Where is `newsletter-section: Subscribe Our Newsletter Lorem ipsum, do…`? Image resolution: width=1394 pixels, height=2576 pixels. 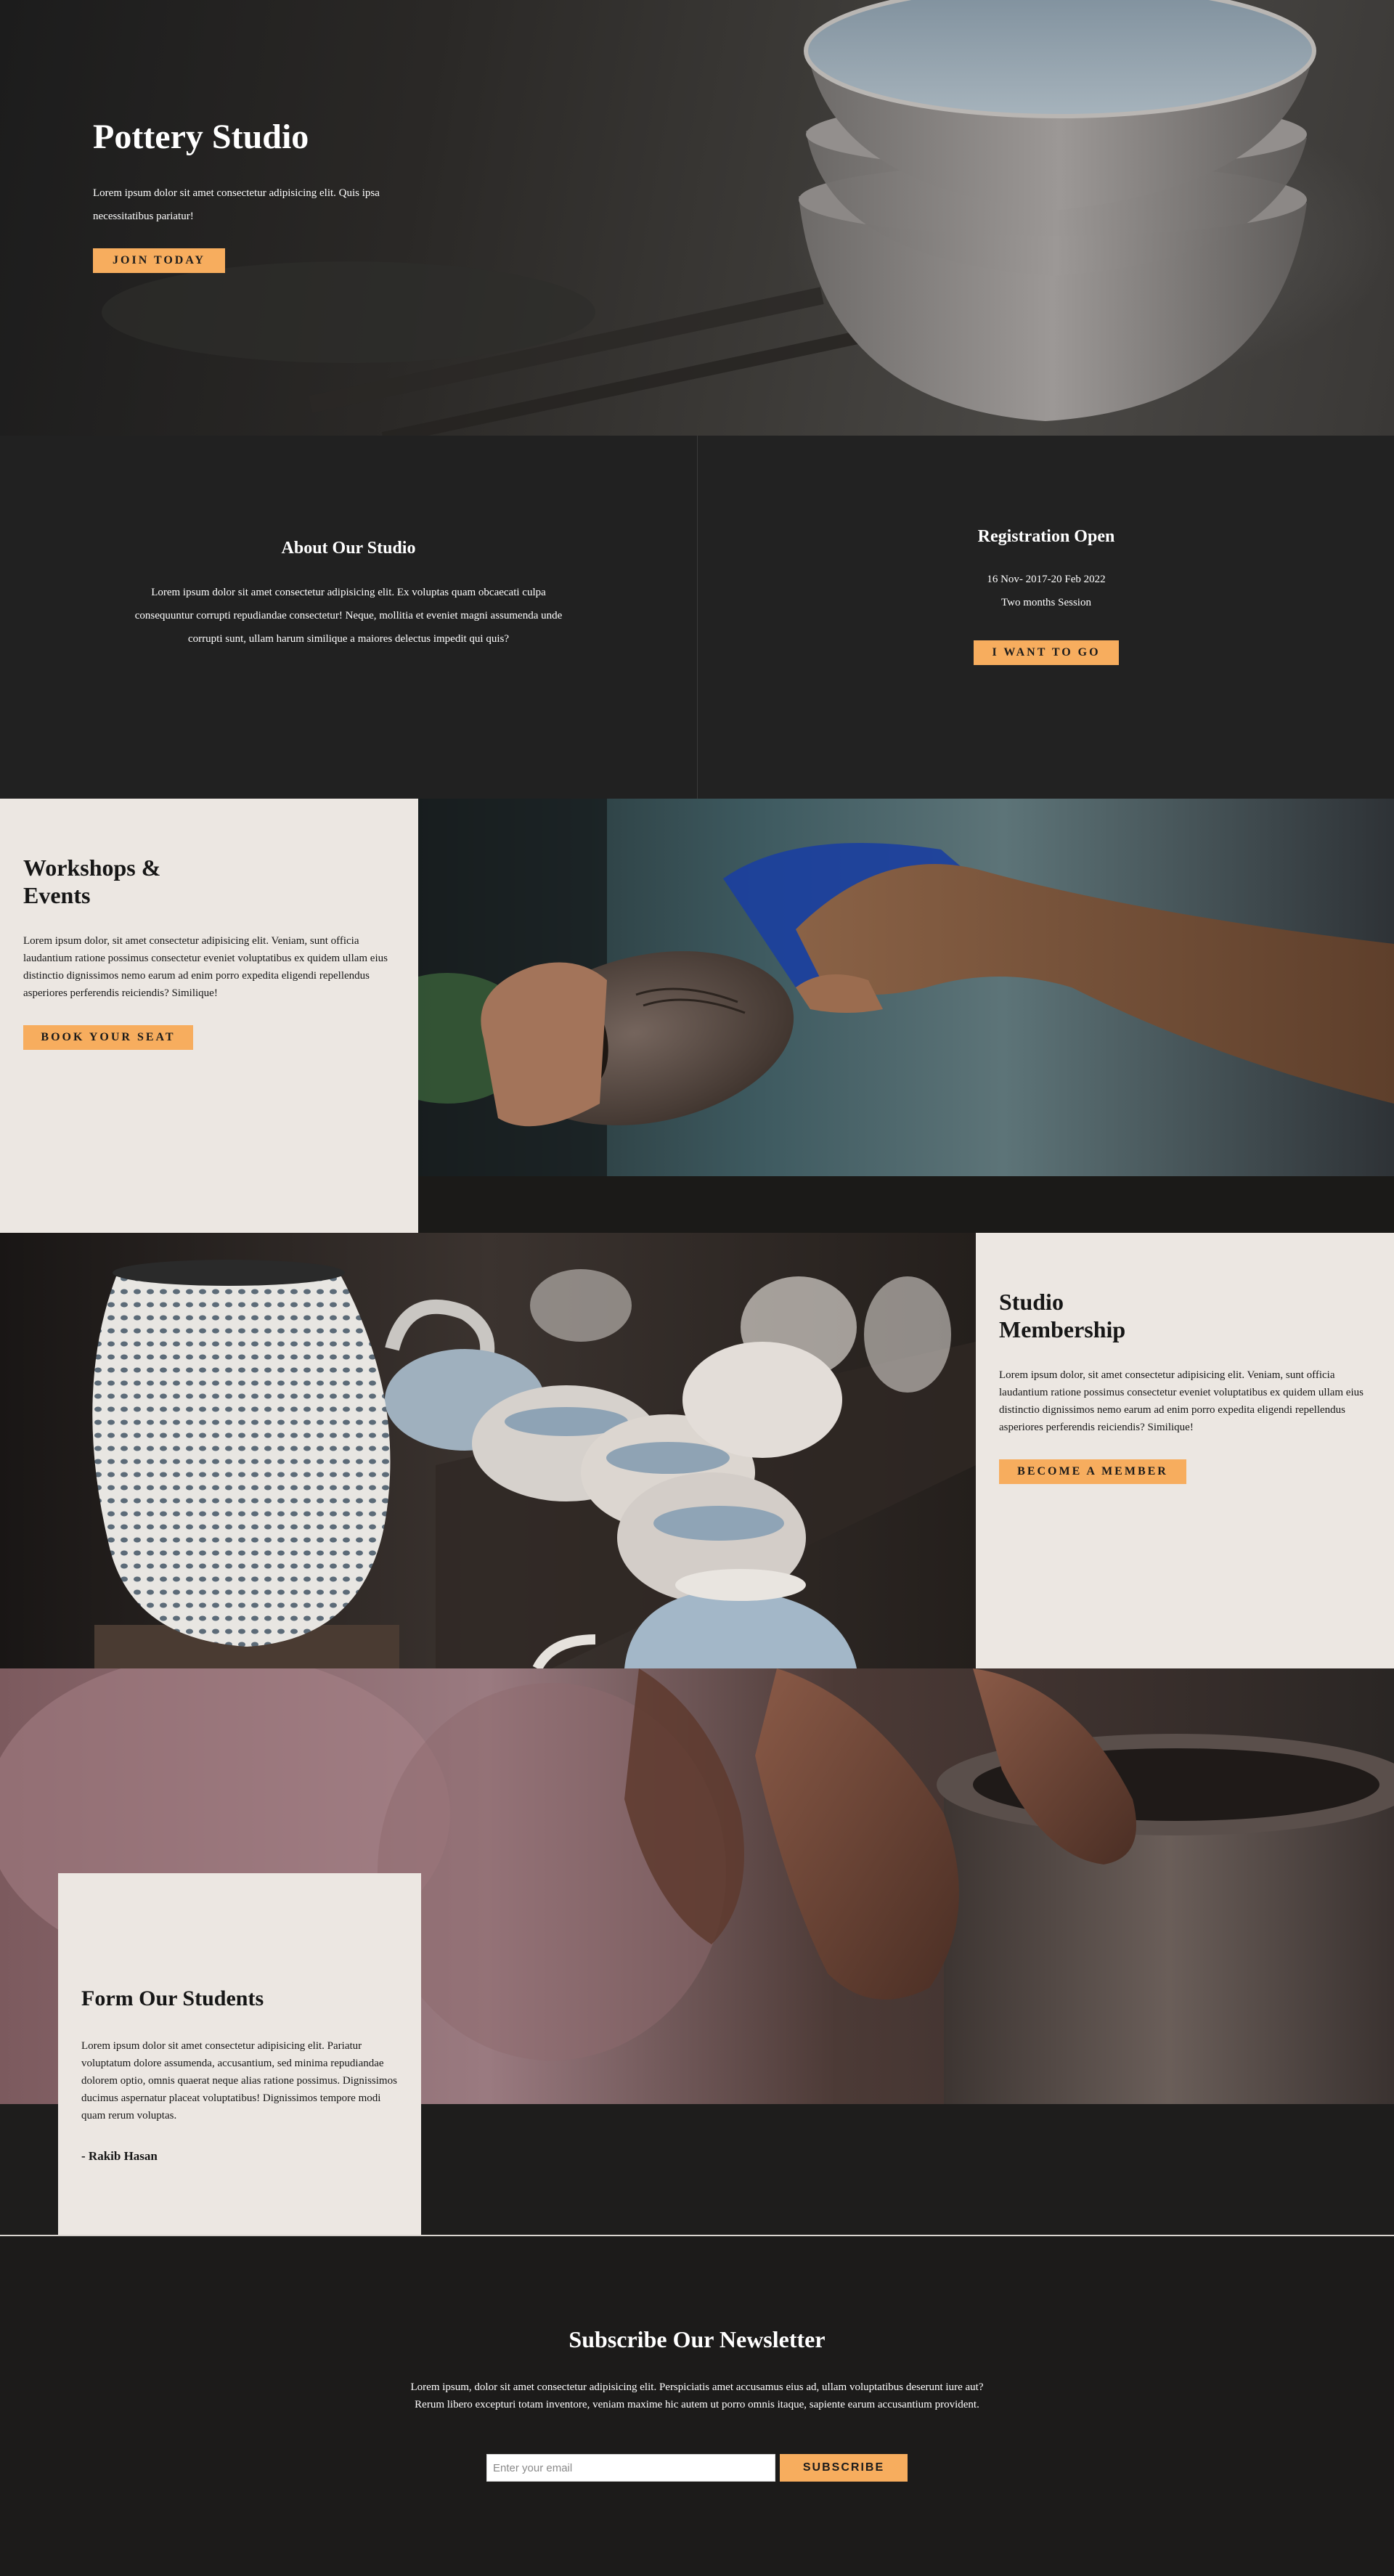 newsletter-section: Subscribe Our Newsletter Lorem ipsum, do… is located at coordinates (697, 2406).